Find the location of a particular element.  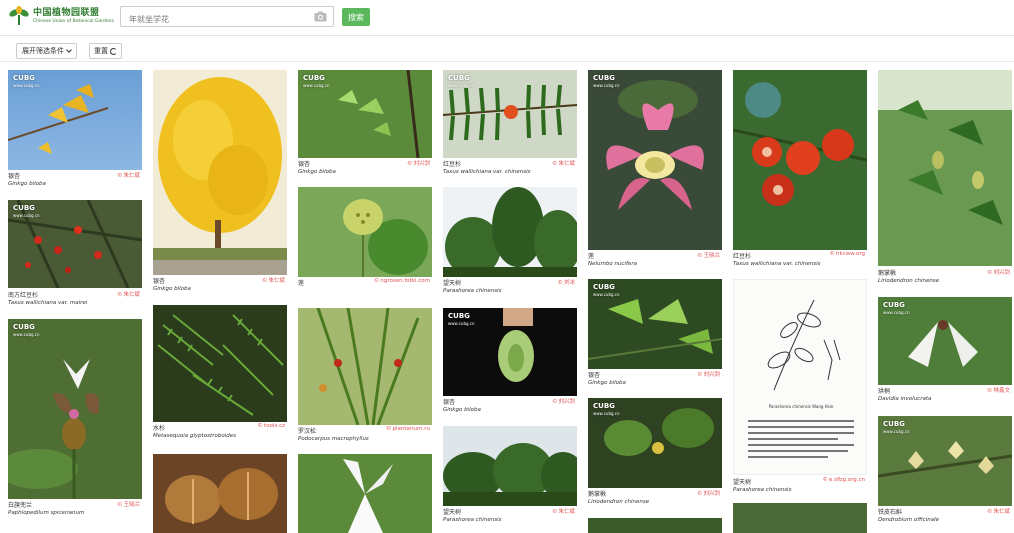

plant-card: 水杉 tools.cz Metasequoia glyptostroboides is located at coordinates (220, 373).